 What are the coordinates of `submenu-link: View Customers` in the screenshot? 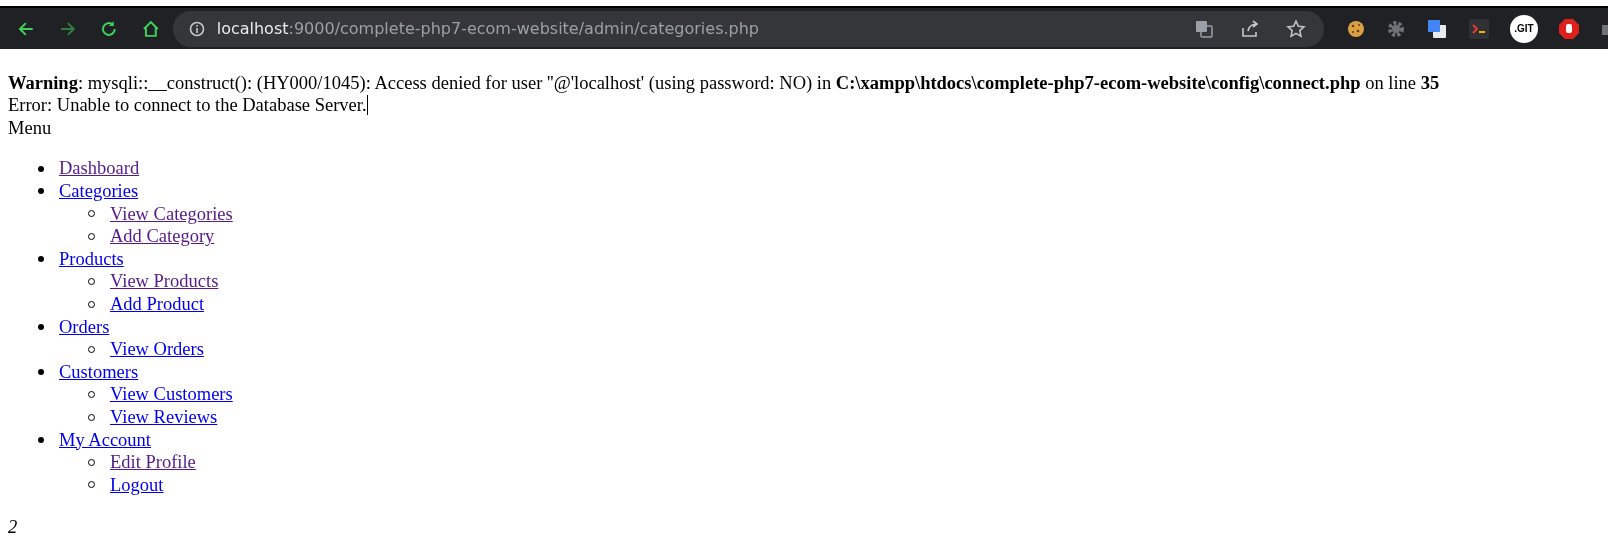 It's located at (171, 394).